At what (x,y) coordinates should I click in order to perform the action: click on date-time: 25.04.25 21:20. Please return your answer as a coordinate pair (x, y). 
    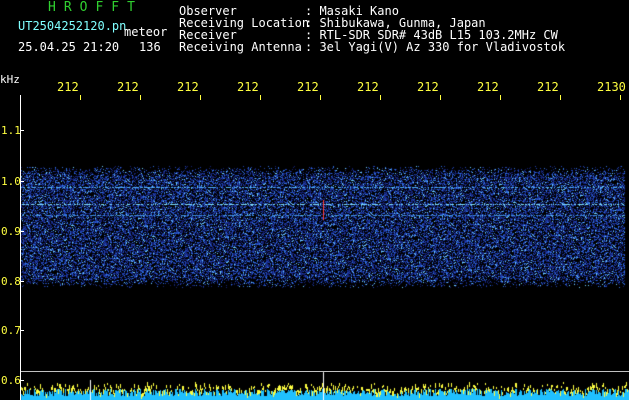
    Looking at the image, I should click on (69, 47).